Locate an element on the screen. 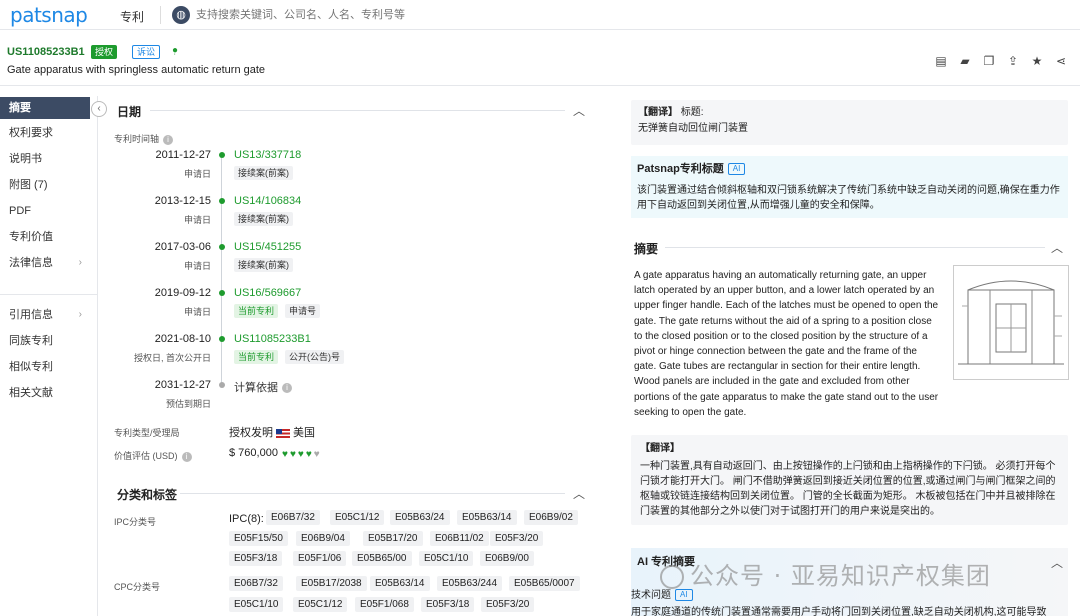 The width and height of the screenshot is (1080, 616). sidebar-item-legal-info: 法律信息 › is located at coordinates (49, 263).